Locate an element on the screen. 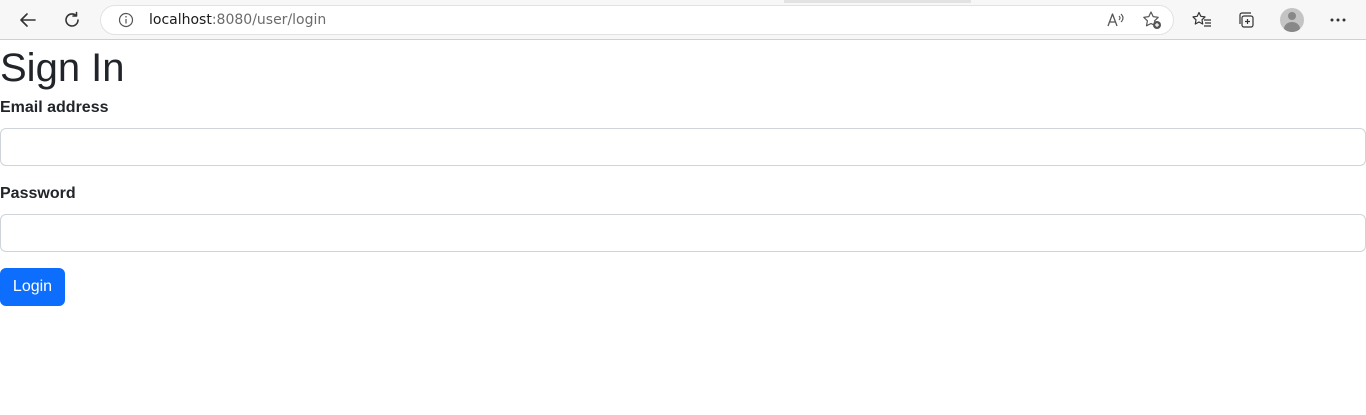 Image resolution: width=1366 pixels, height=415 pixels. arrow-left-icon is located at coordinates (28, 20).